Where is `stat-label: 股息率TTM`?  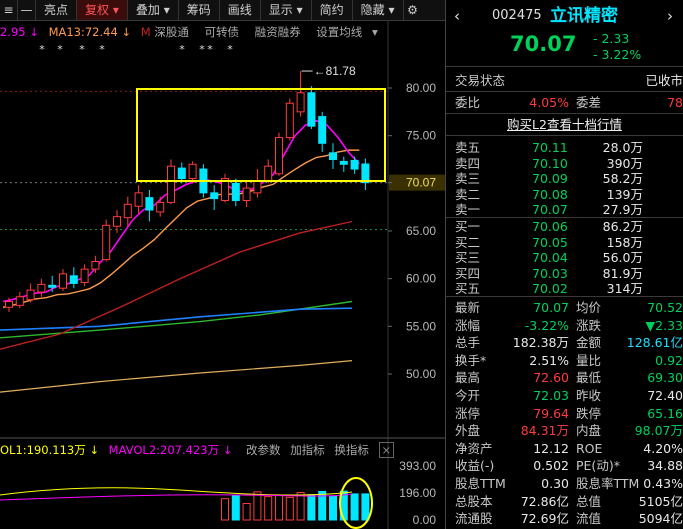 stat-label: 股息率TTM is located at coordinates (608, 483).